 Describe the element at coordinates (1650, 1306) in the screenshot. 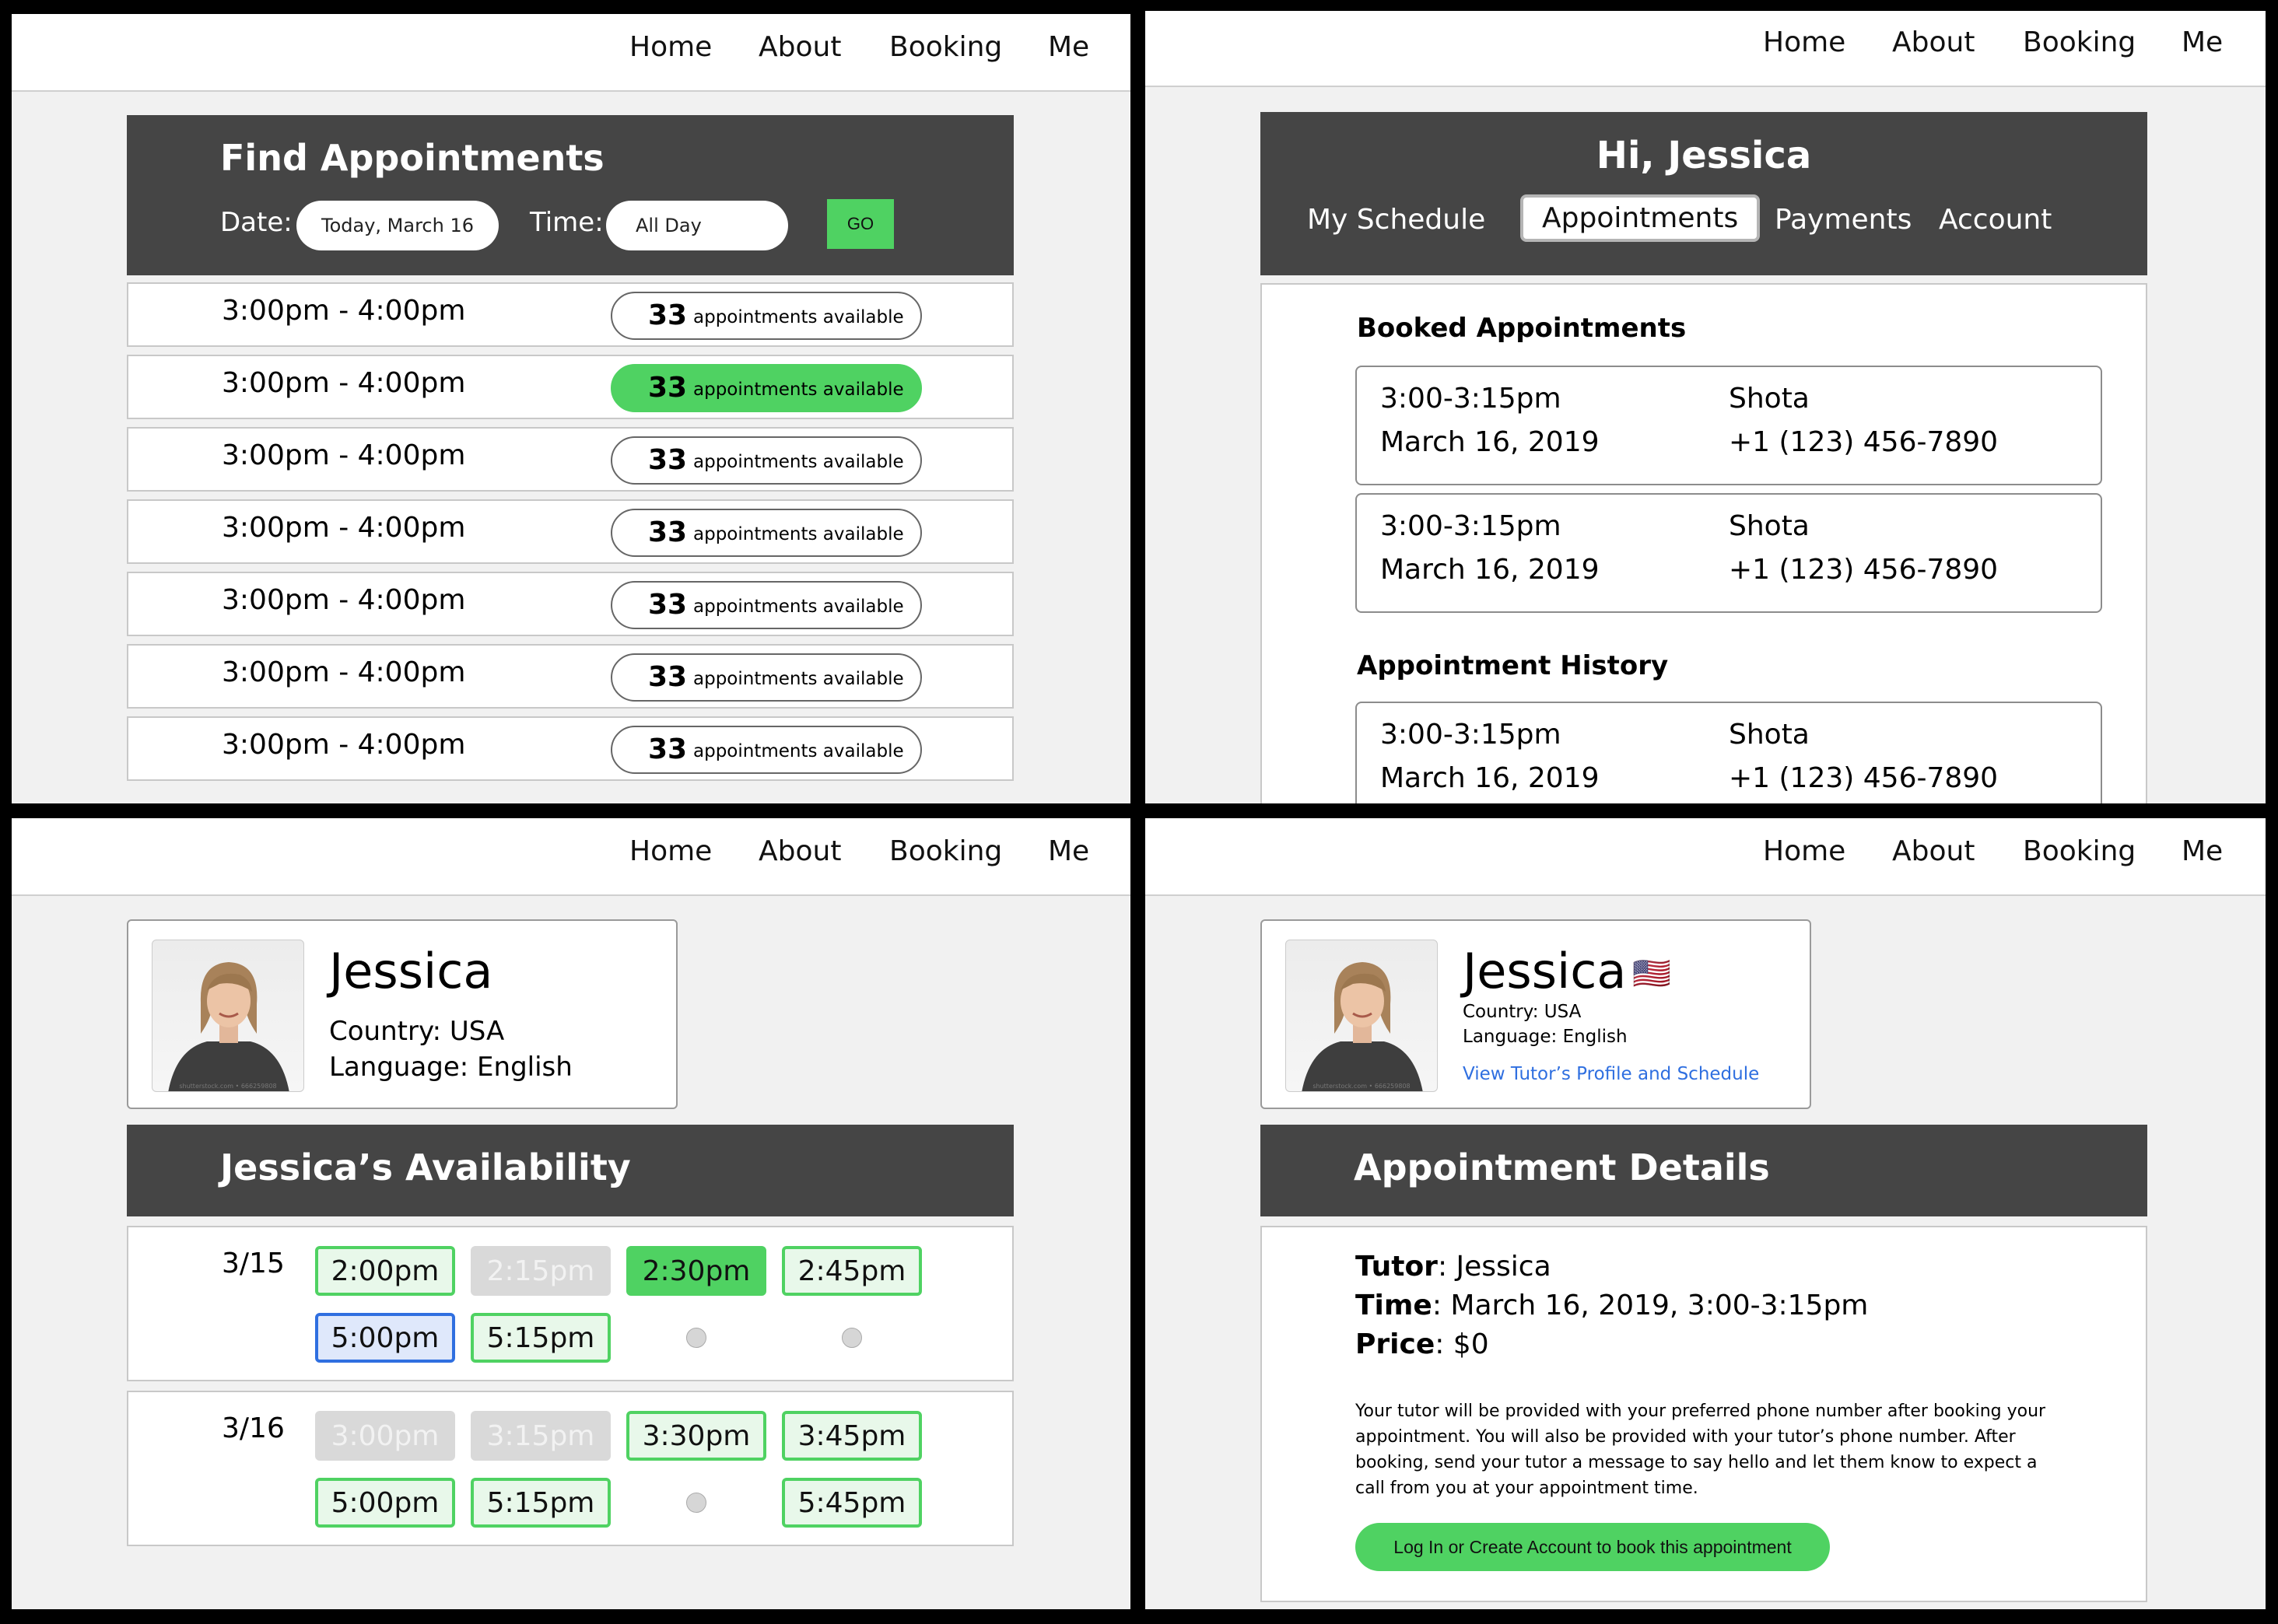

I see `detail-time-value: : March 16, 2019, 3:00-3:15pm` at that location.